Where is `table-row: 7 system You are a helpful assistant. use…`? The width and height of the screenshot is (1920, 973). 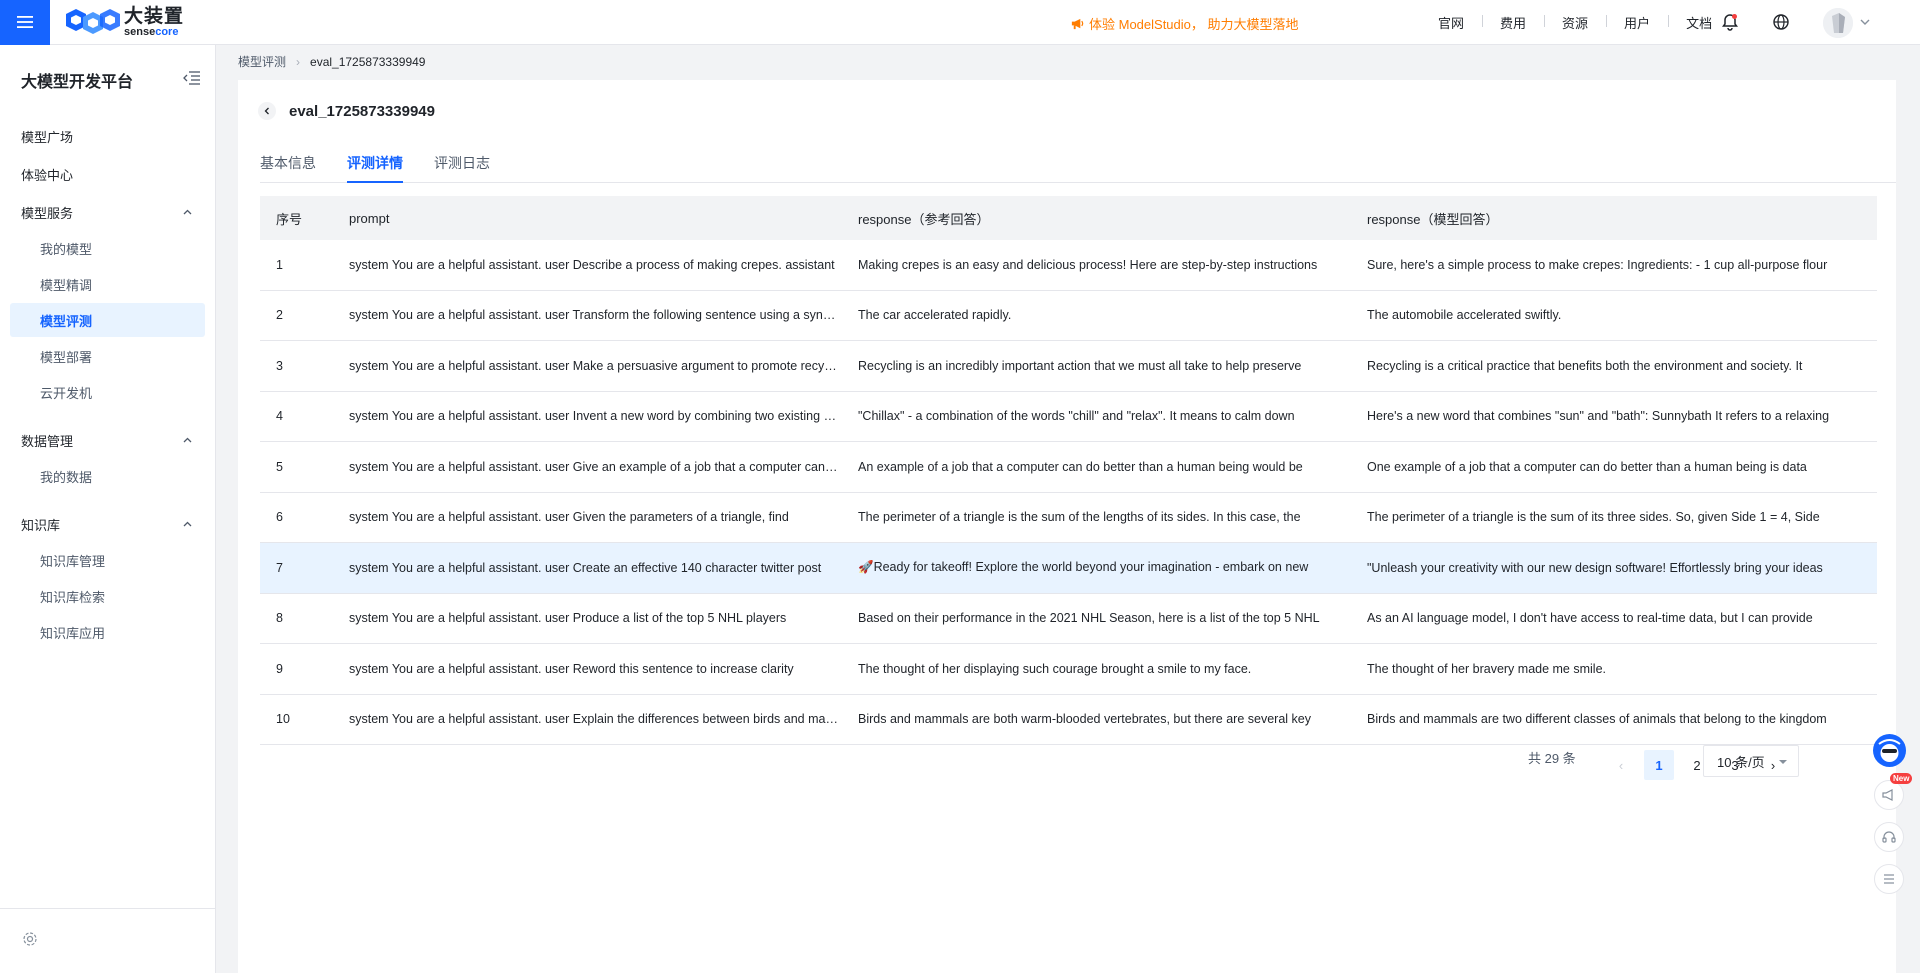
table-row: 7 system You are a helpful assistant. use… is located at coordinates (1068, 568).